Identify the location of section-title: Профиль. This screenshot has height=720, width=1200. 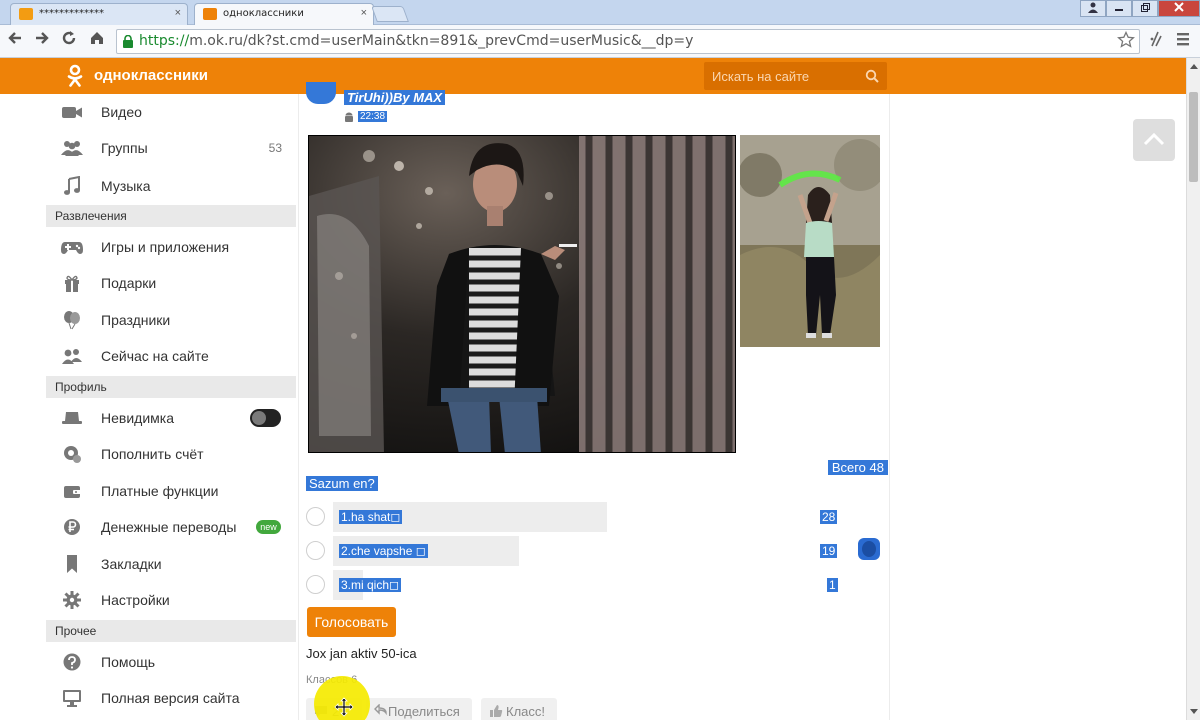
(81, 387).